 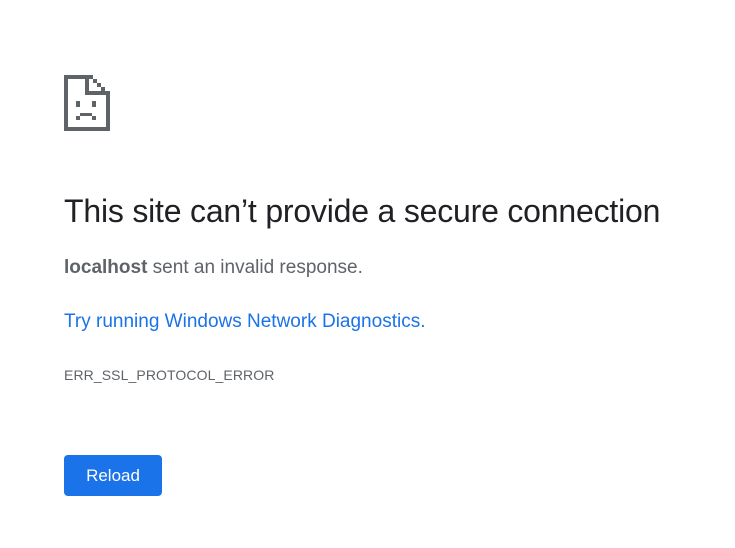 What do you see at coordinates (113, 475) in the screenshot?
I see `reload-button: Reload` at bounding box center [113, 475].